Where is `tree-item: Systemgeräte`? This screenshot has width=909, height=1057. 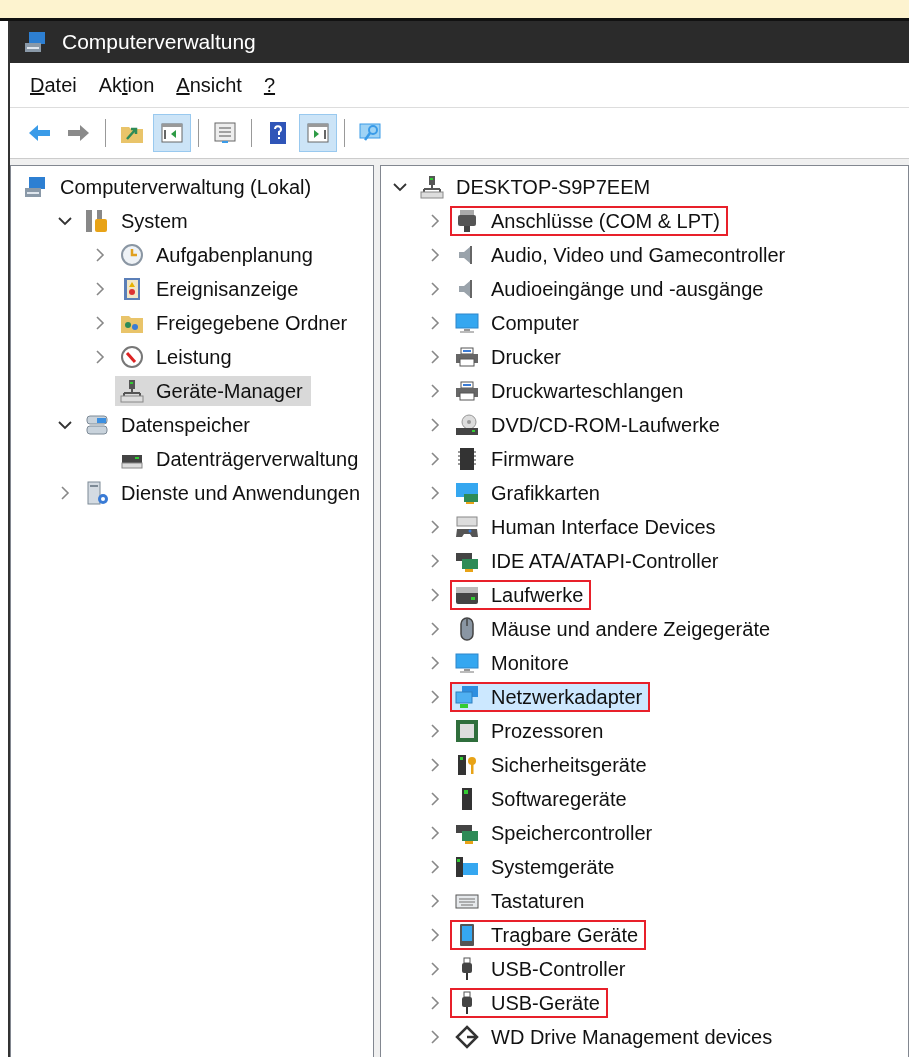 tree-item: Systemgeräte is located at coordinates (536, 867).